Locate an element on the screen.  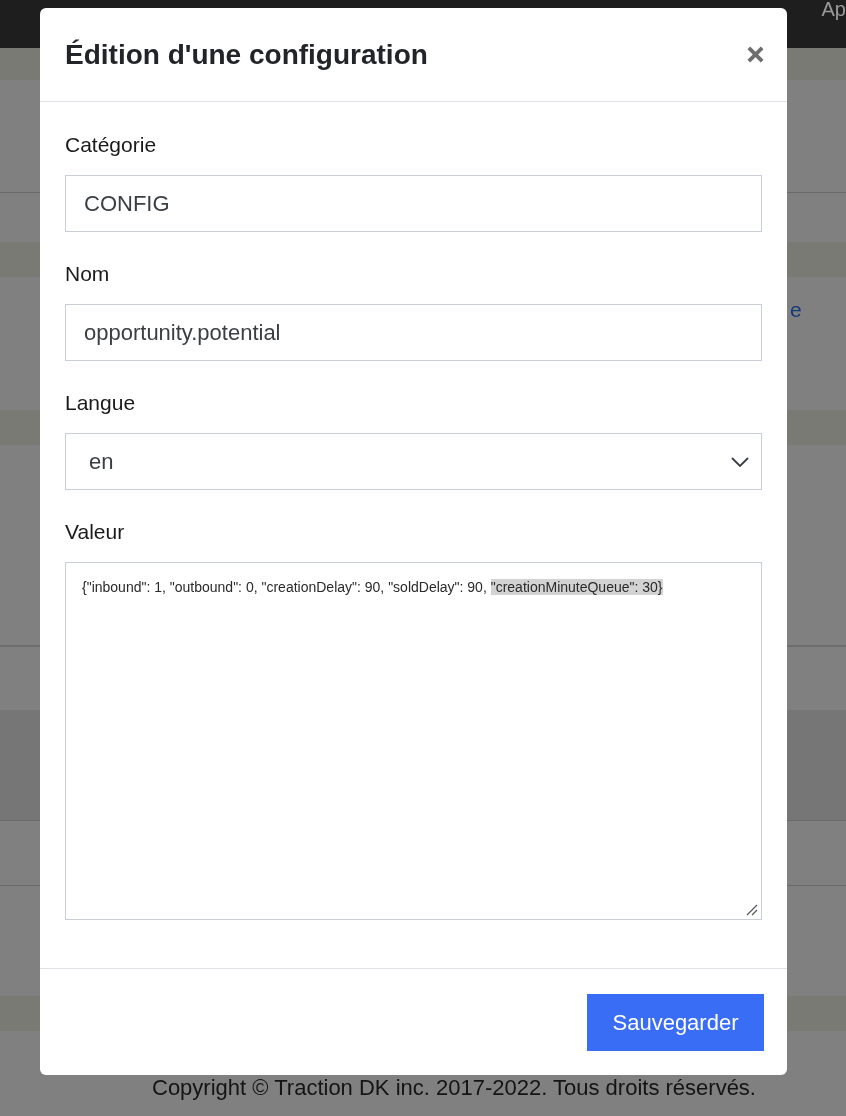
close-icon is located at coordinates (755, 54).